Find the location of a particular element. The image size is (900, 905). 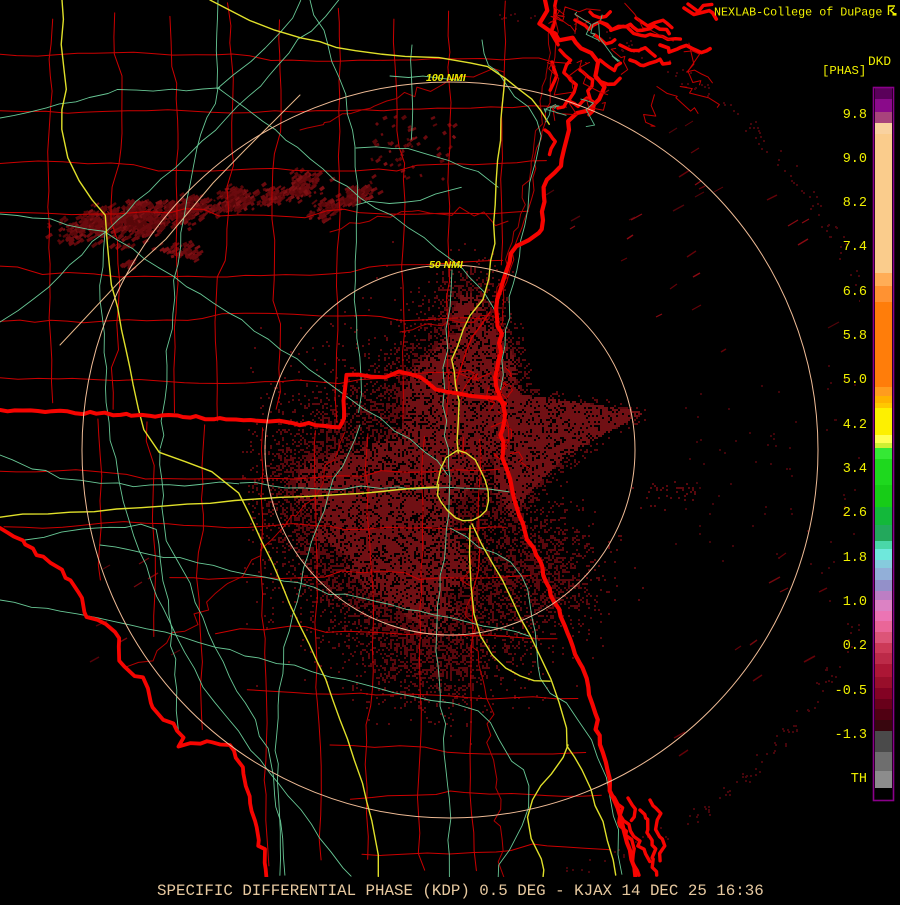

svg-text: 5.8 is located at coordinates (855, 336).